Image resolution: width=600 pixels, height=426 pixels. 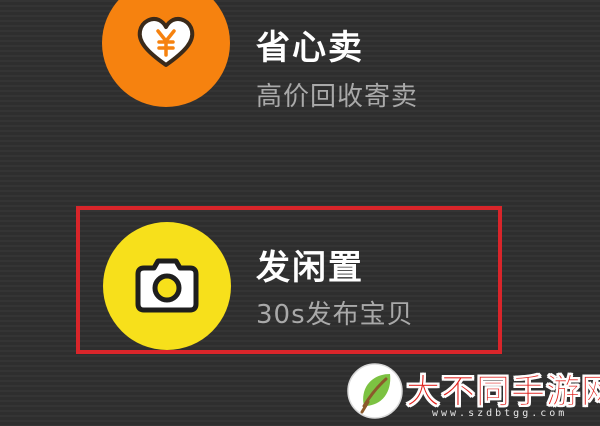 What do you see at coordinates (375, 391) in the screenshot?
I see `leaf-logo-icon` at bounding box center [375, 391].